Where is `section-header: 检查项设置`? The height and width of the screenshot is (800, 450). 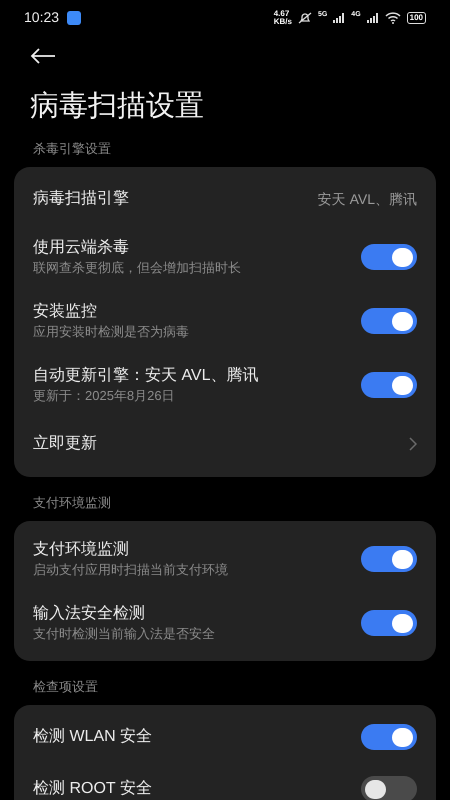 section-header: 检查项设置 is located at coordinates (65, 687).